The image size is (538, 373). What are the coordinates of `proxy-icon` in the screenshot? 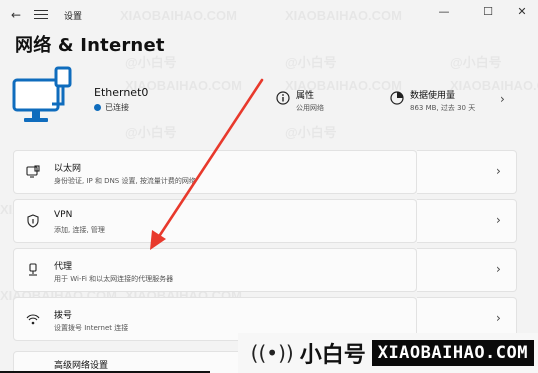 It's located at (33, 269).